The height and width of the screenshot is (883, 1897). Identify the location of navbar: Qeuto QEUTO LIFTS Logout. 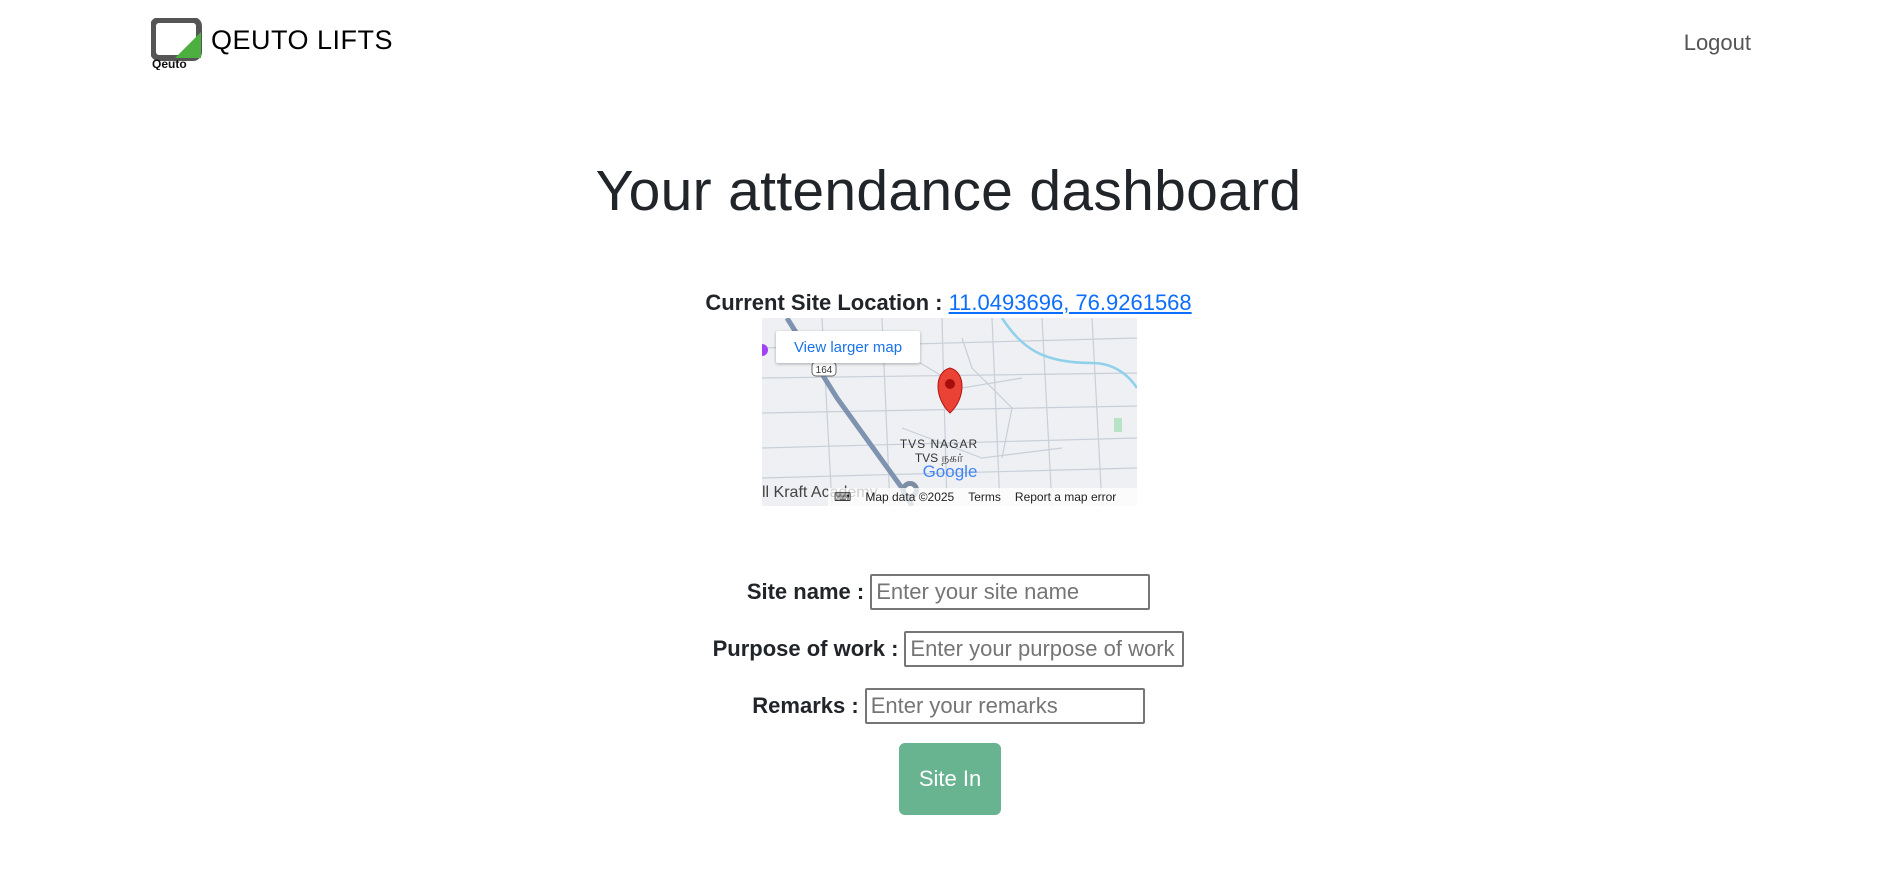
(948, 43).